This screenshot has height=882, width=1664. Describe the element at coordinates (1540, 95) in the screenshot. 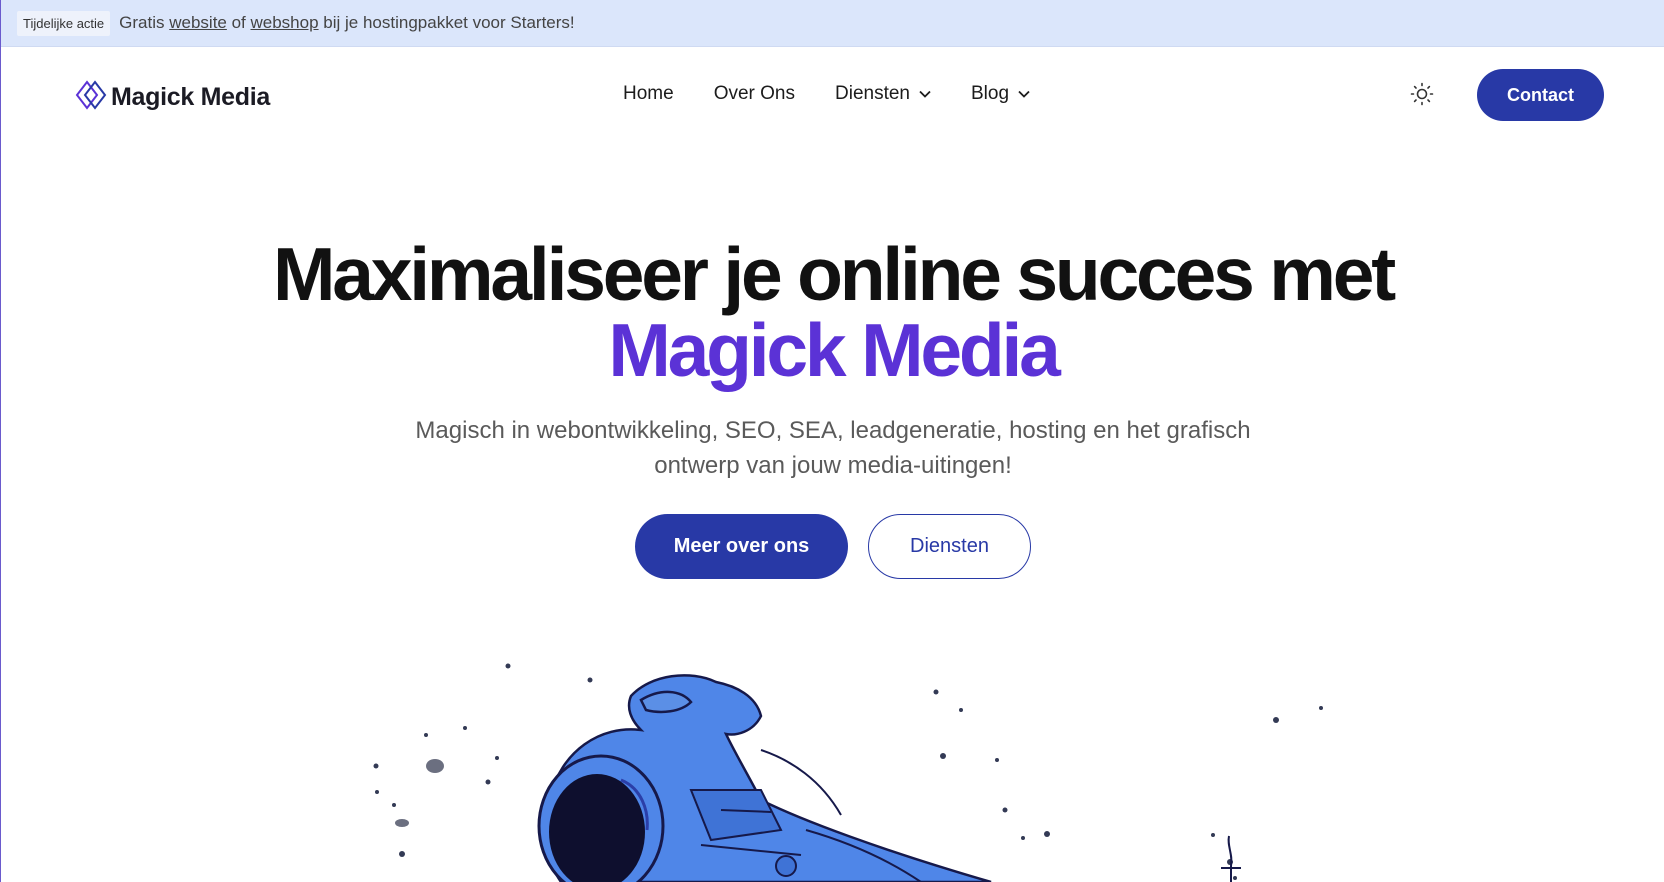

I see `contact-button: Contact` at that location.